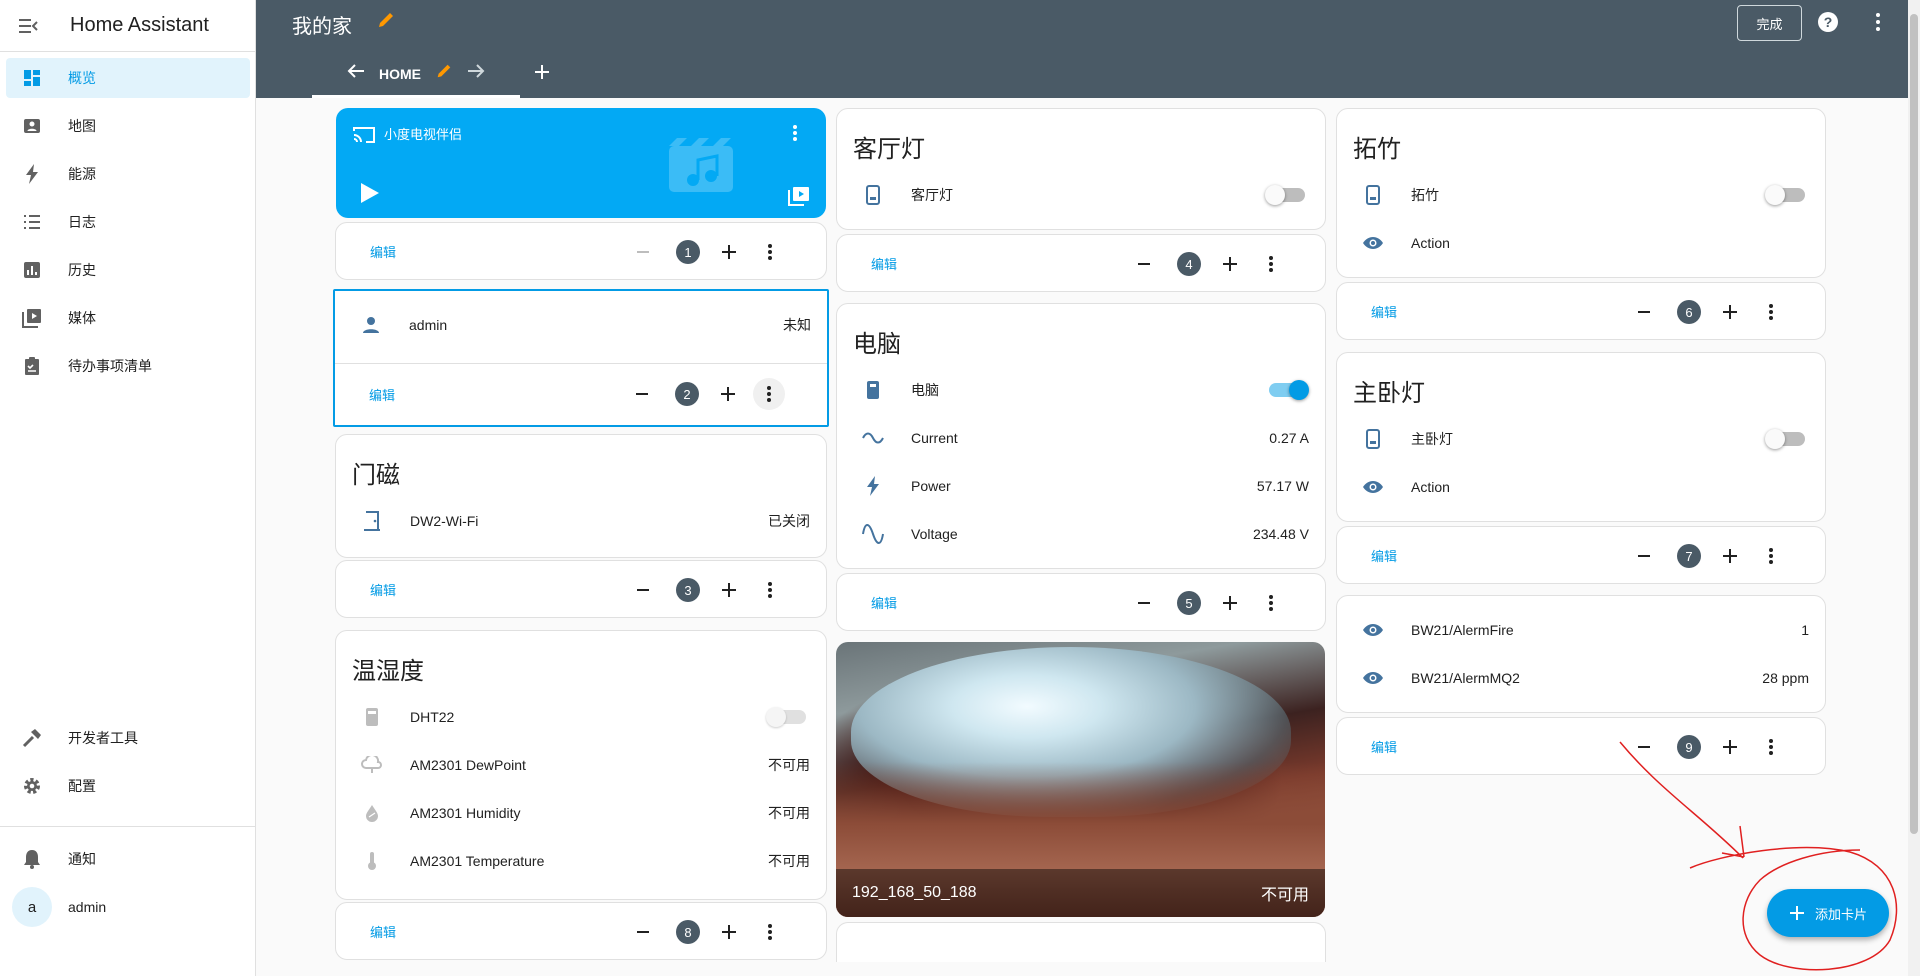 This screenshot has width=1920, height=976. Describe the element at coordinates (370, 195) in the screenshot. I see `play-icon` at that location.